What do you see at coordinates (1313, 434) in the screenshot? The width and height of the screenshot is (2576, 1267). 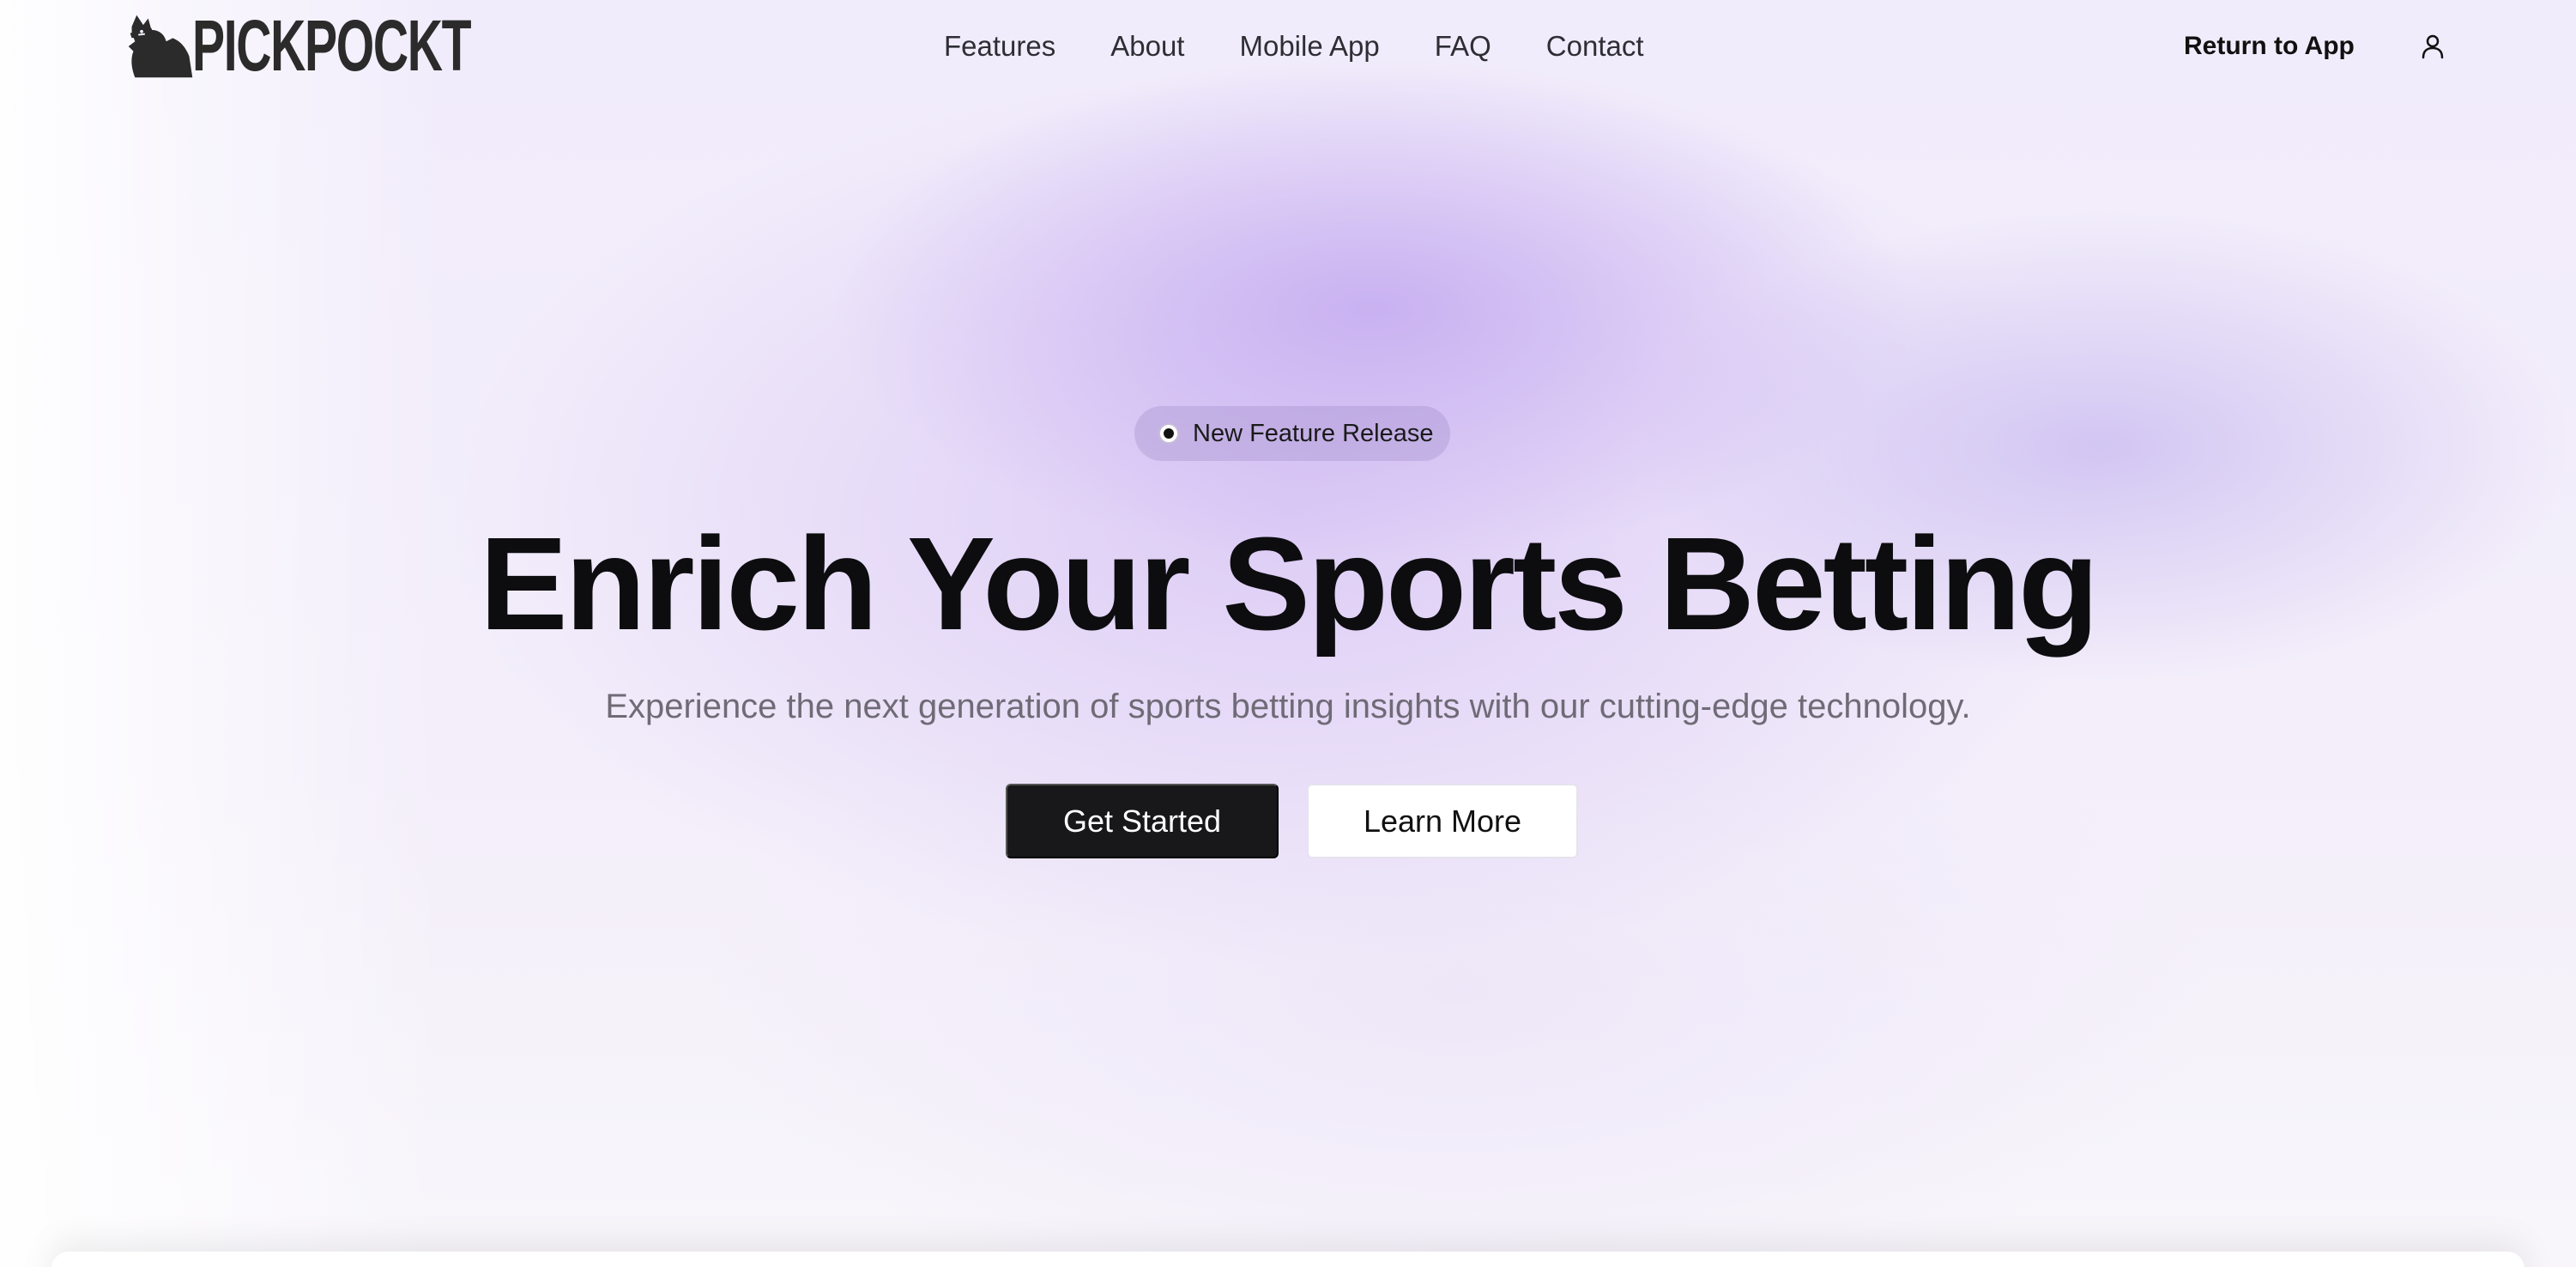 I see `badge-label: New Feature Release` at bounding box center [1313, 434].